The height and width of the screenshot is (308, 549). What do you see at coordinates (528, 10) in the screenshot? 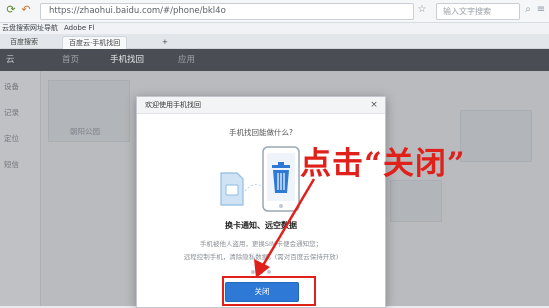
I see `search-icon: ⌕` at bounding box center [528, 10].